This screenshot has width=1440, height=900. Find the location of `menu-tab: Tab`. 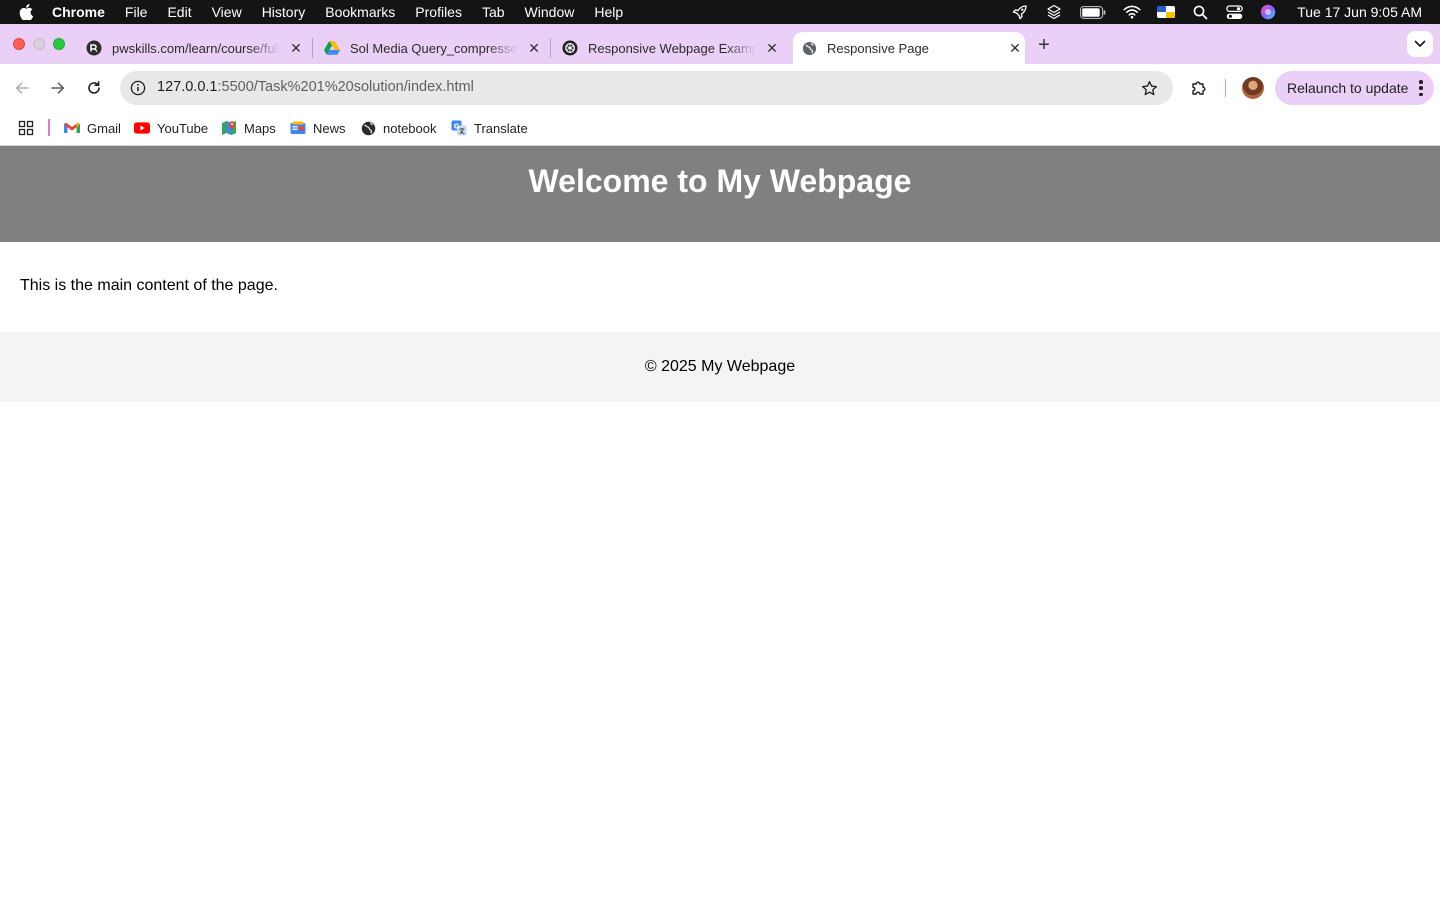

menu-tab: Tab is located at coordinates (493, 12).